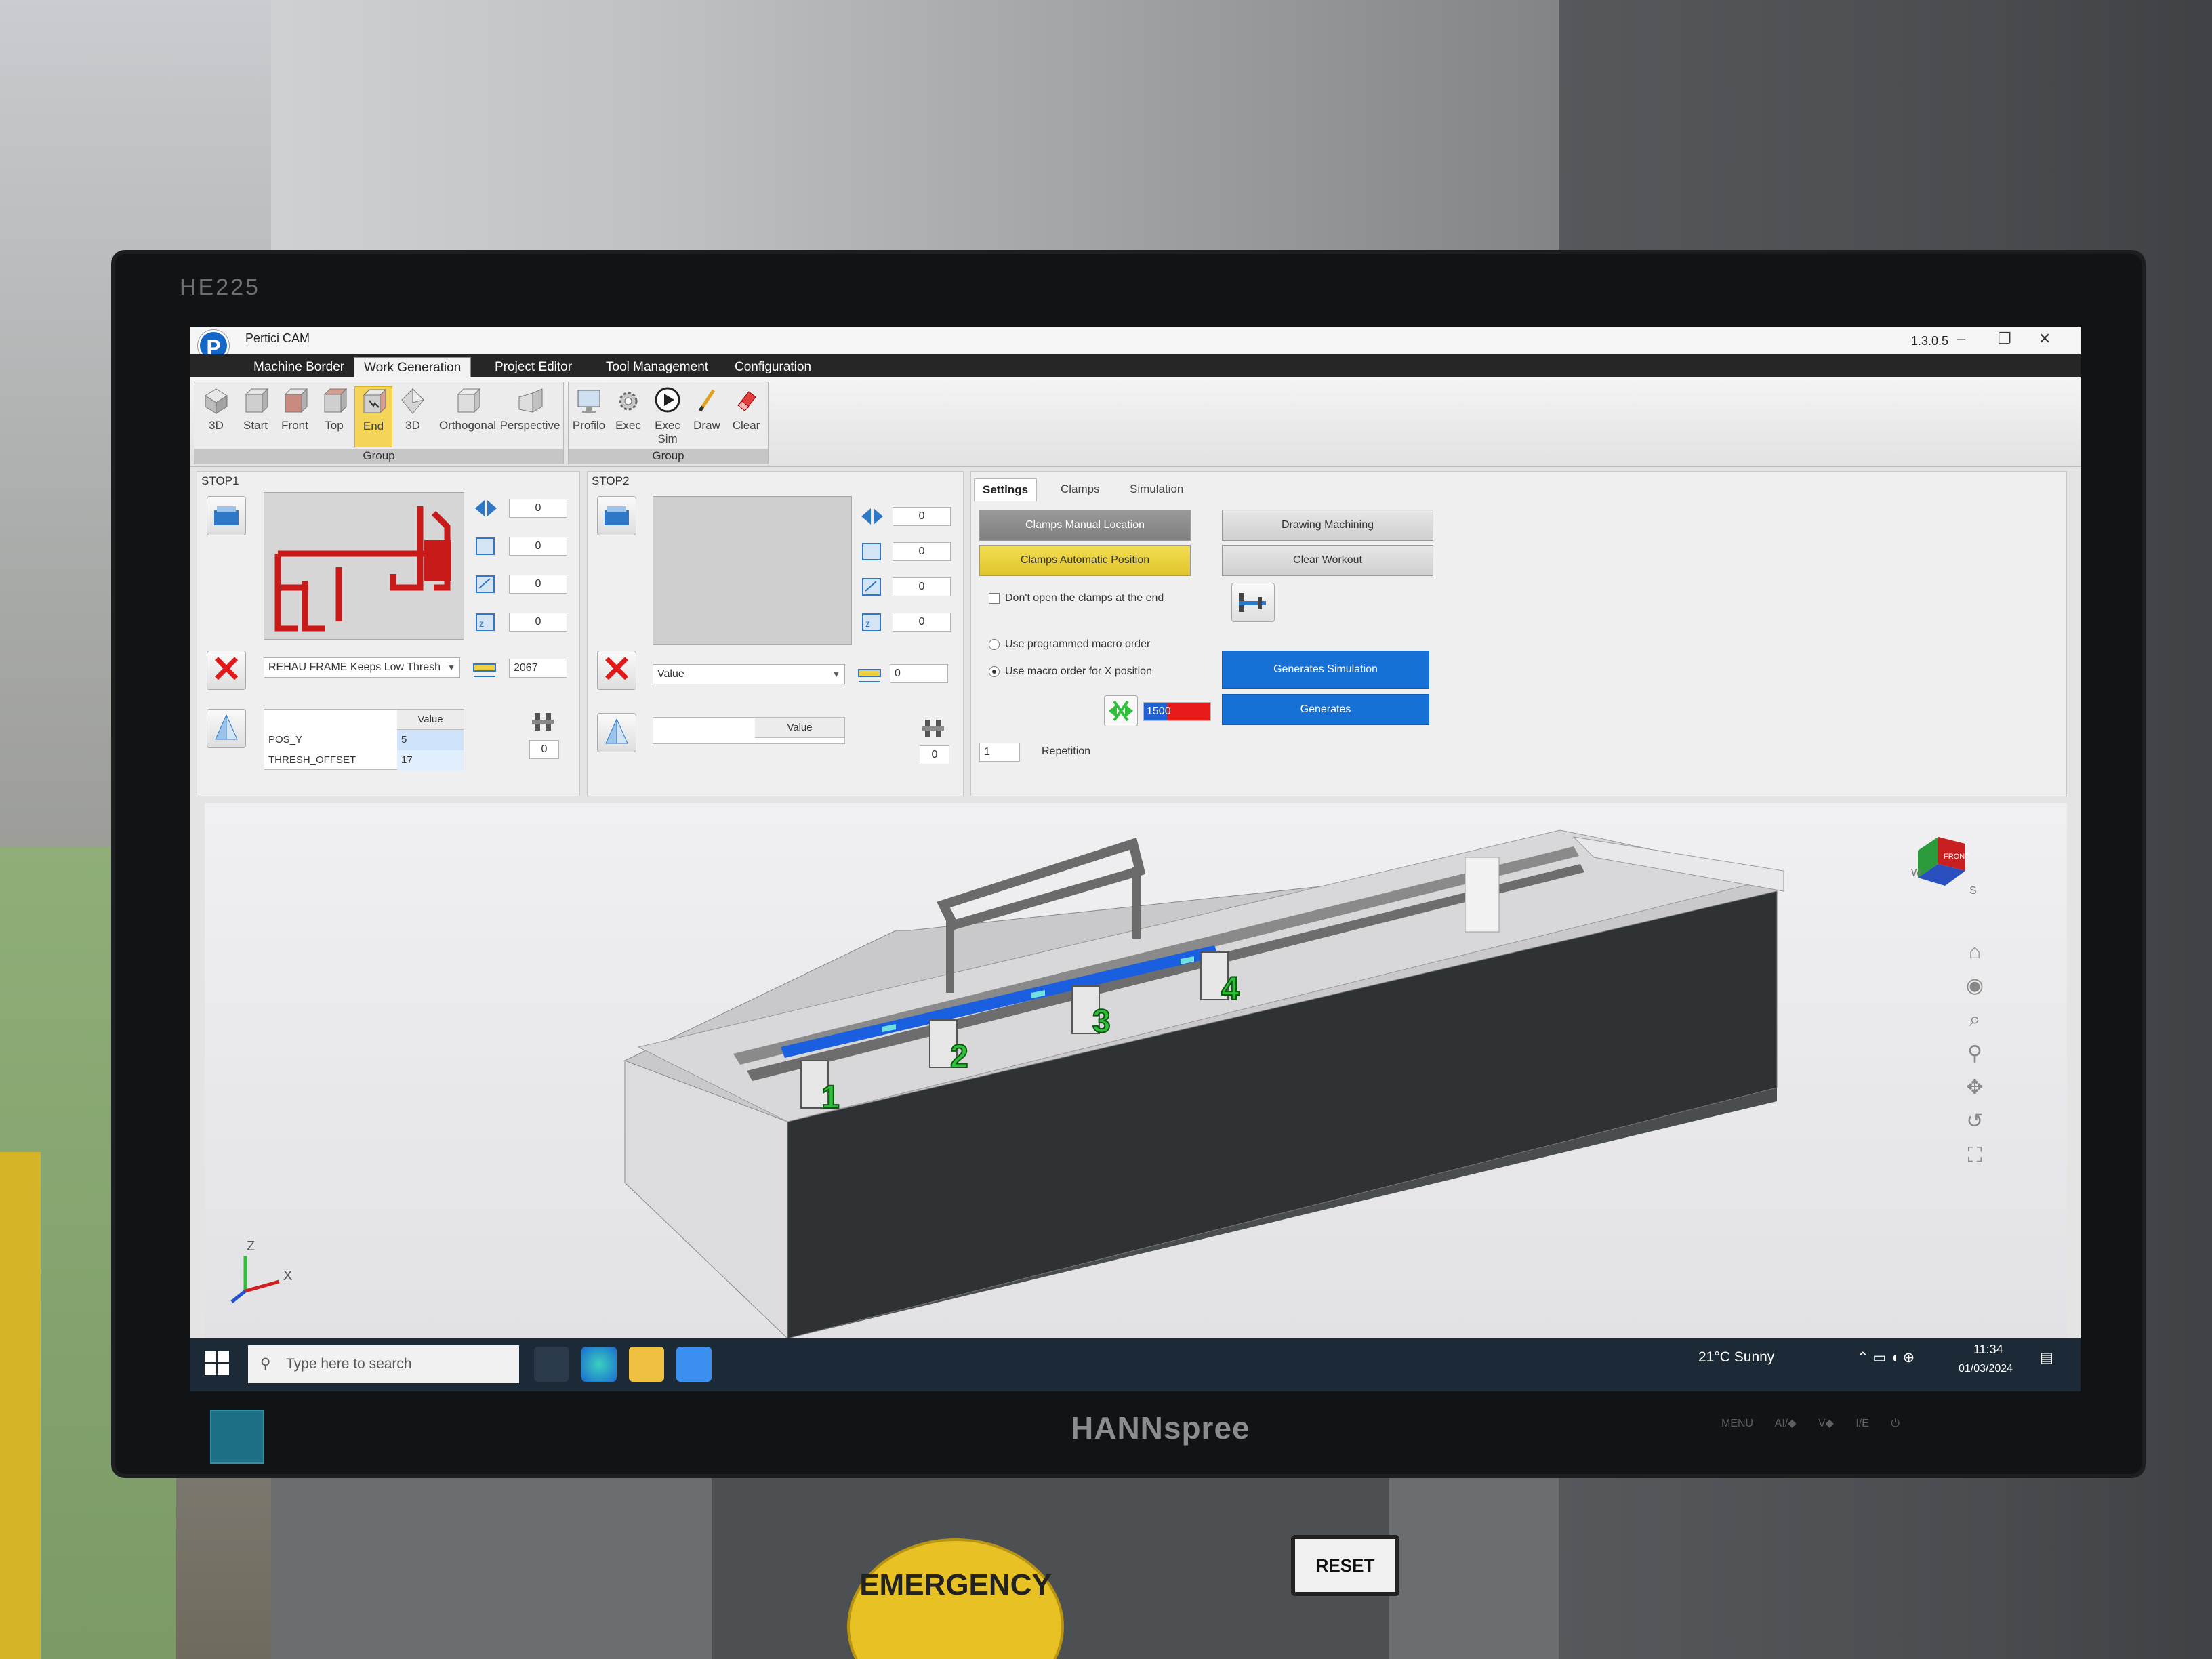 The image size is (2212, 1659). Describe the element at coordinates (1886, 1357) in the screenshot. I see `tray-icons: ⌃ ▭ ◖ ⊕` at that location.